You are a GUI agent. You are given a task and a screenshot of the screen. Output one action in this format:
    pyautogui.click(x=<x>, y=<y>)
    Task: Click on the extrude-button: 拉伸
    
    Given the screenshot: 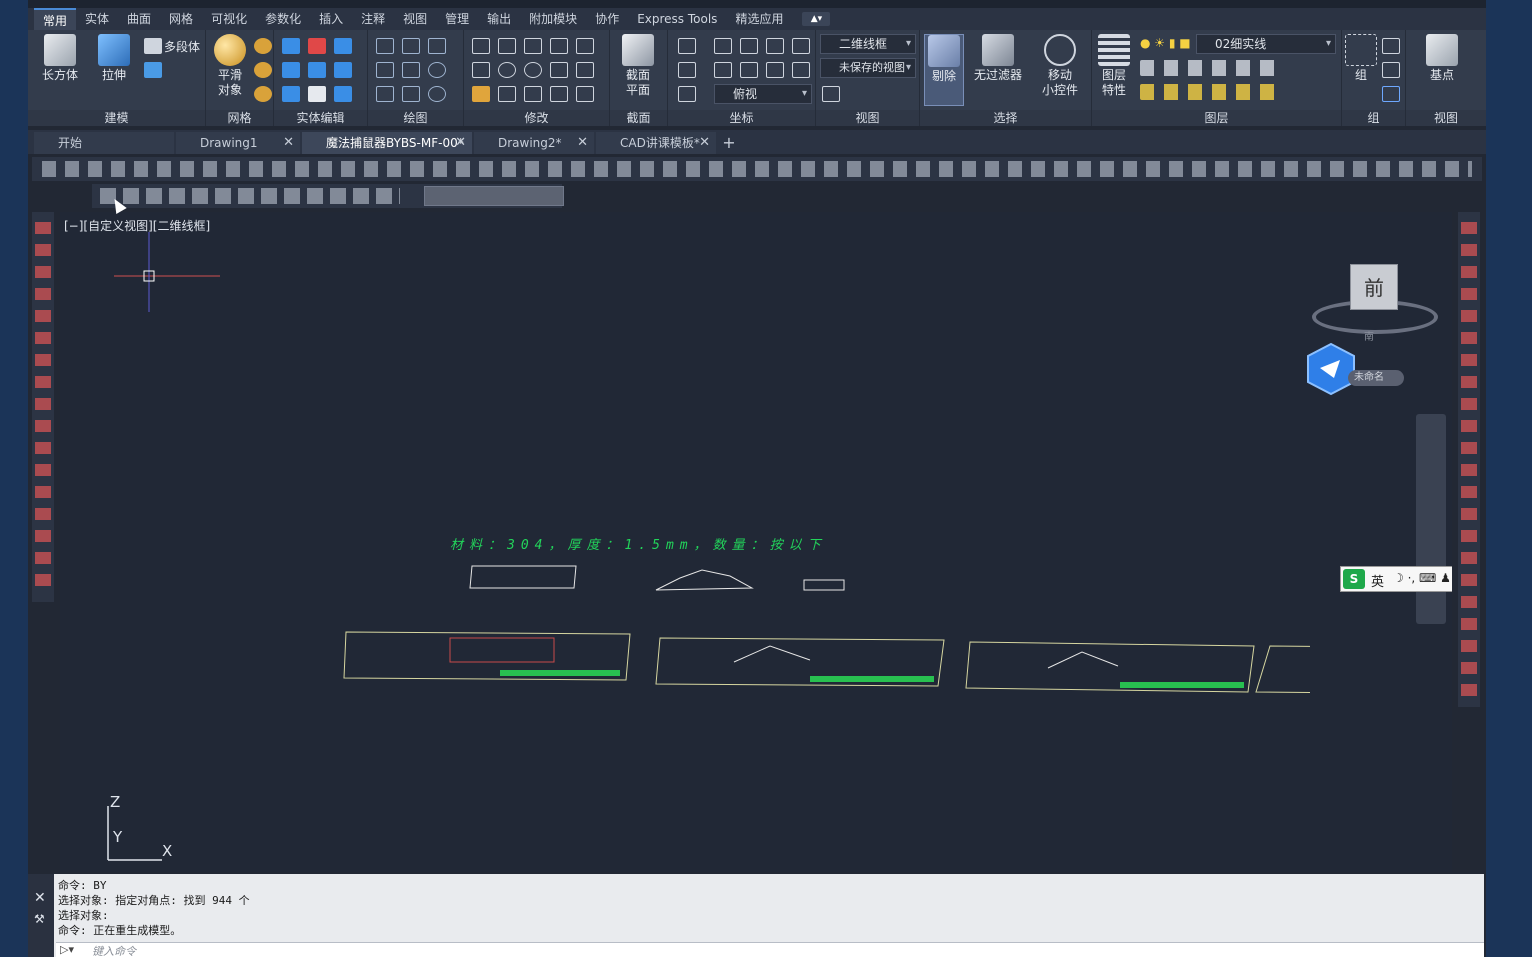 What is the action you would take?
    pyautogui.click(x=114, y=67)
    